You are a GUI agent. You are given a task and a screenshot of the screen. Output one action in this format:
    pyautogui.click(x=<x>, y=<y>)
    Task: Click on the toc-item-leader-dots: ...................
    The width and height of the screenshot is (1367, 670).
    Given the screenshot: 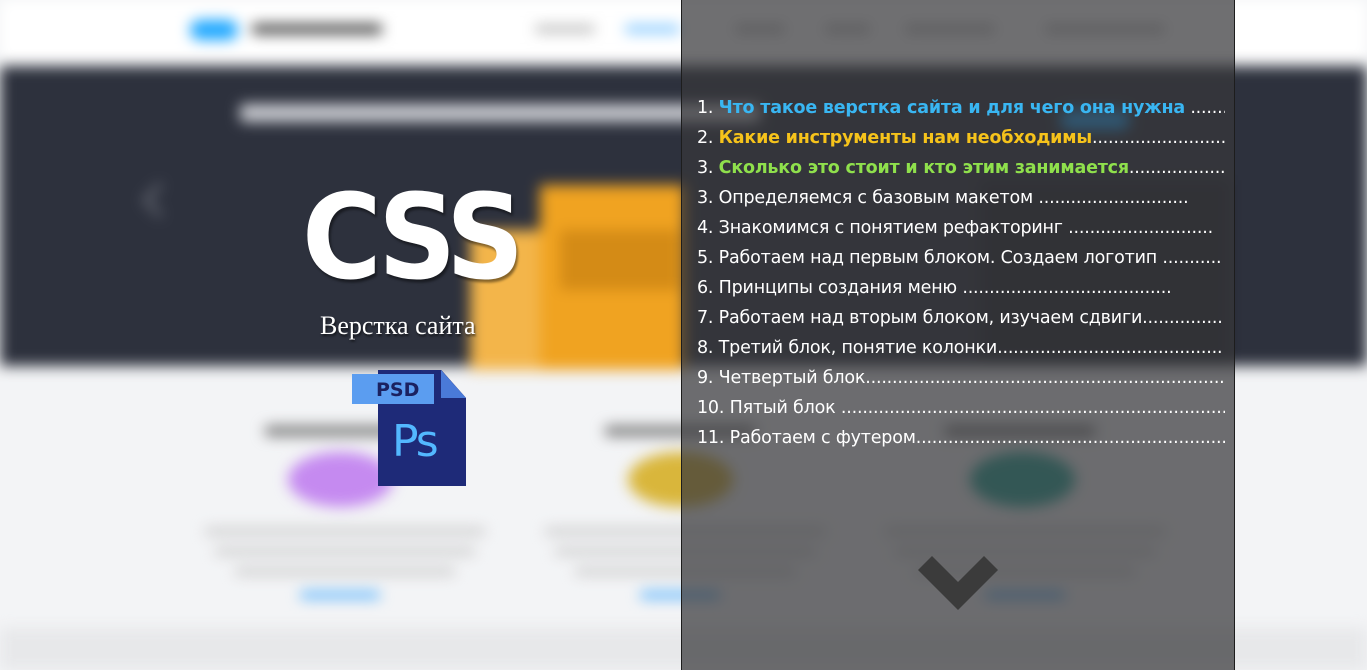 What is the action you would take?
    pyautogui.click(x=1176, y=168)
    